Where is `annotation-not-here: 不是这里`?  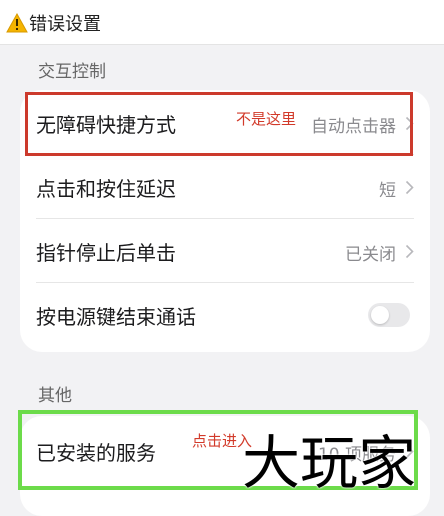
annotation-not-here: 不是这里 is located at coordinates (266, 119).